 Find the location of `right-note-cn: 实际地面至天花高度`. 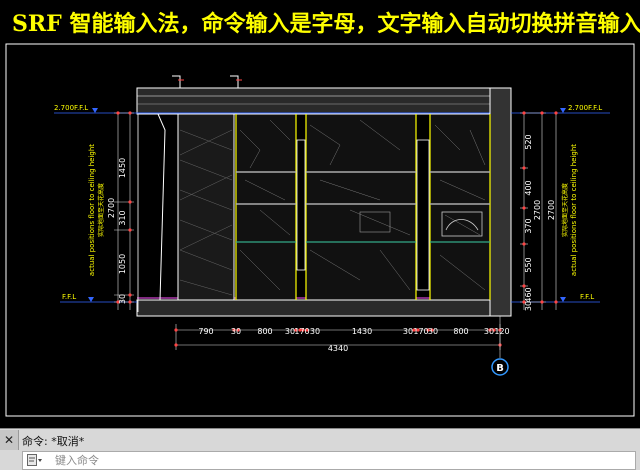

right-note-cn: 实际地面至天花高度 is located at coordinates (565, 210).